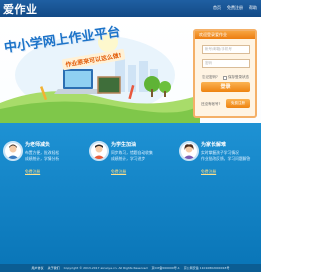 The image size is (320, 272). Describe the element at coordinates (214, 145) in the screenshot. I see `feature-title: 为家长解难` at that location.